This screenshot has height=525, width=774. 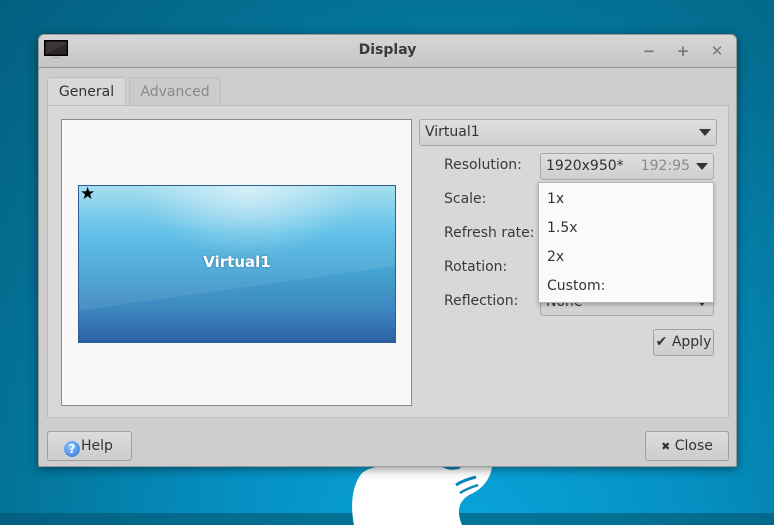 I want to click on scale-option-2x: 2x, so click(x=555, y=257).